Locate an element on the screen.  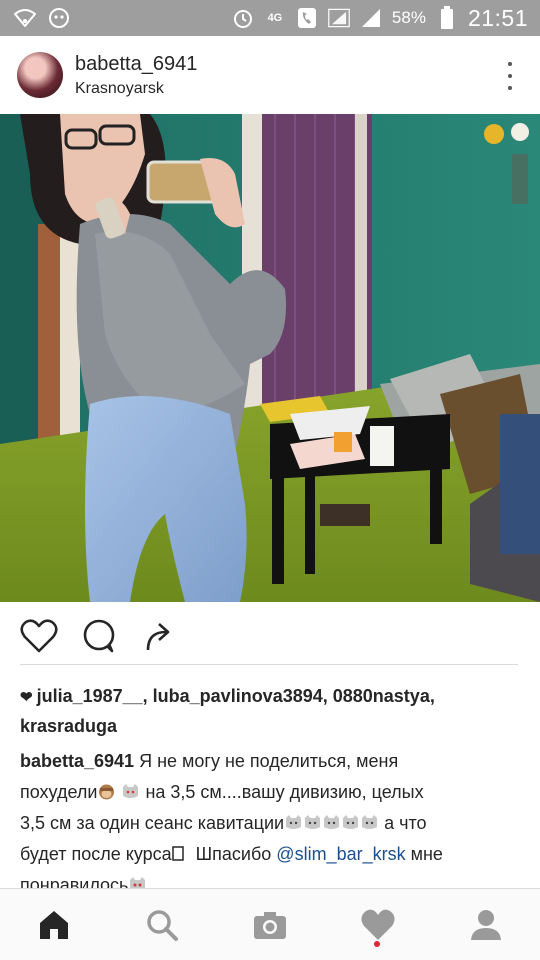
phone-call-icon is located at coordinates (307, 18).